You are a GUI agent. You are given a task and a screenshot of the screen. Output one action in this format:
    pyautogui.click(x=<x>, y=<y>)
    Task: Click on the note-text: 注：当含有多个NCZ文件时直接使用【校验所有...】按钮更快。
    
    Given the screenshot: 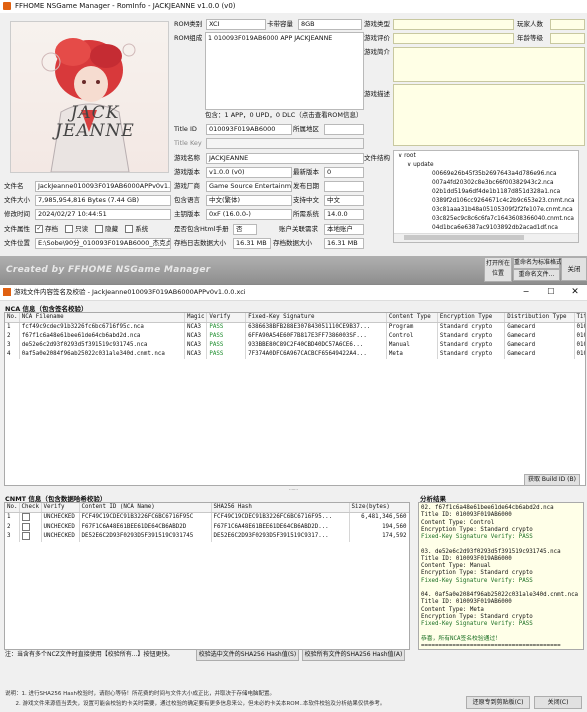 What is the action you would take?
    pyautogui.click(x=89, y=654)
    